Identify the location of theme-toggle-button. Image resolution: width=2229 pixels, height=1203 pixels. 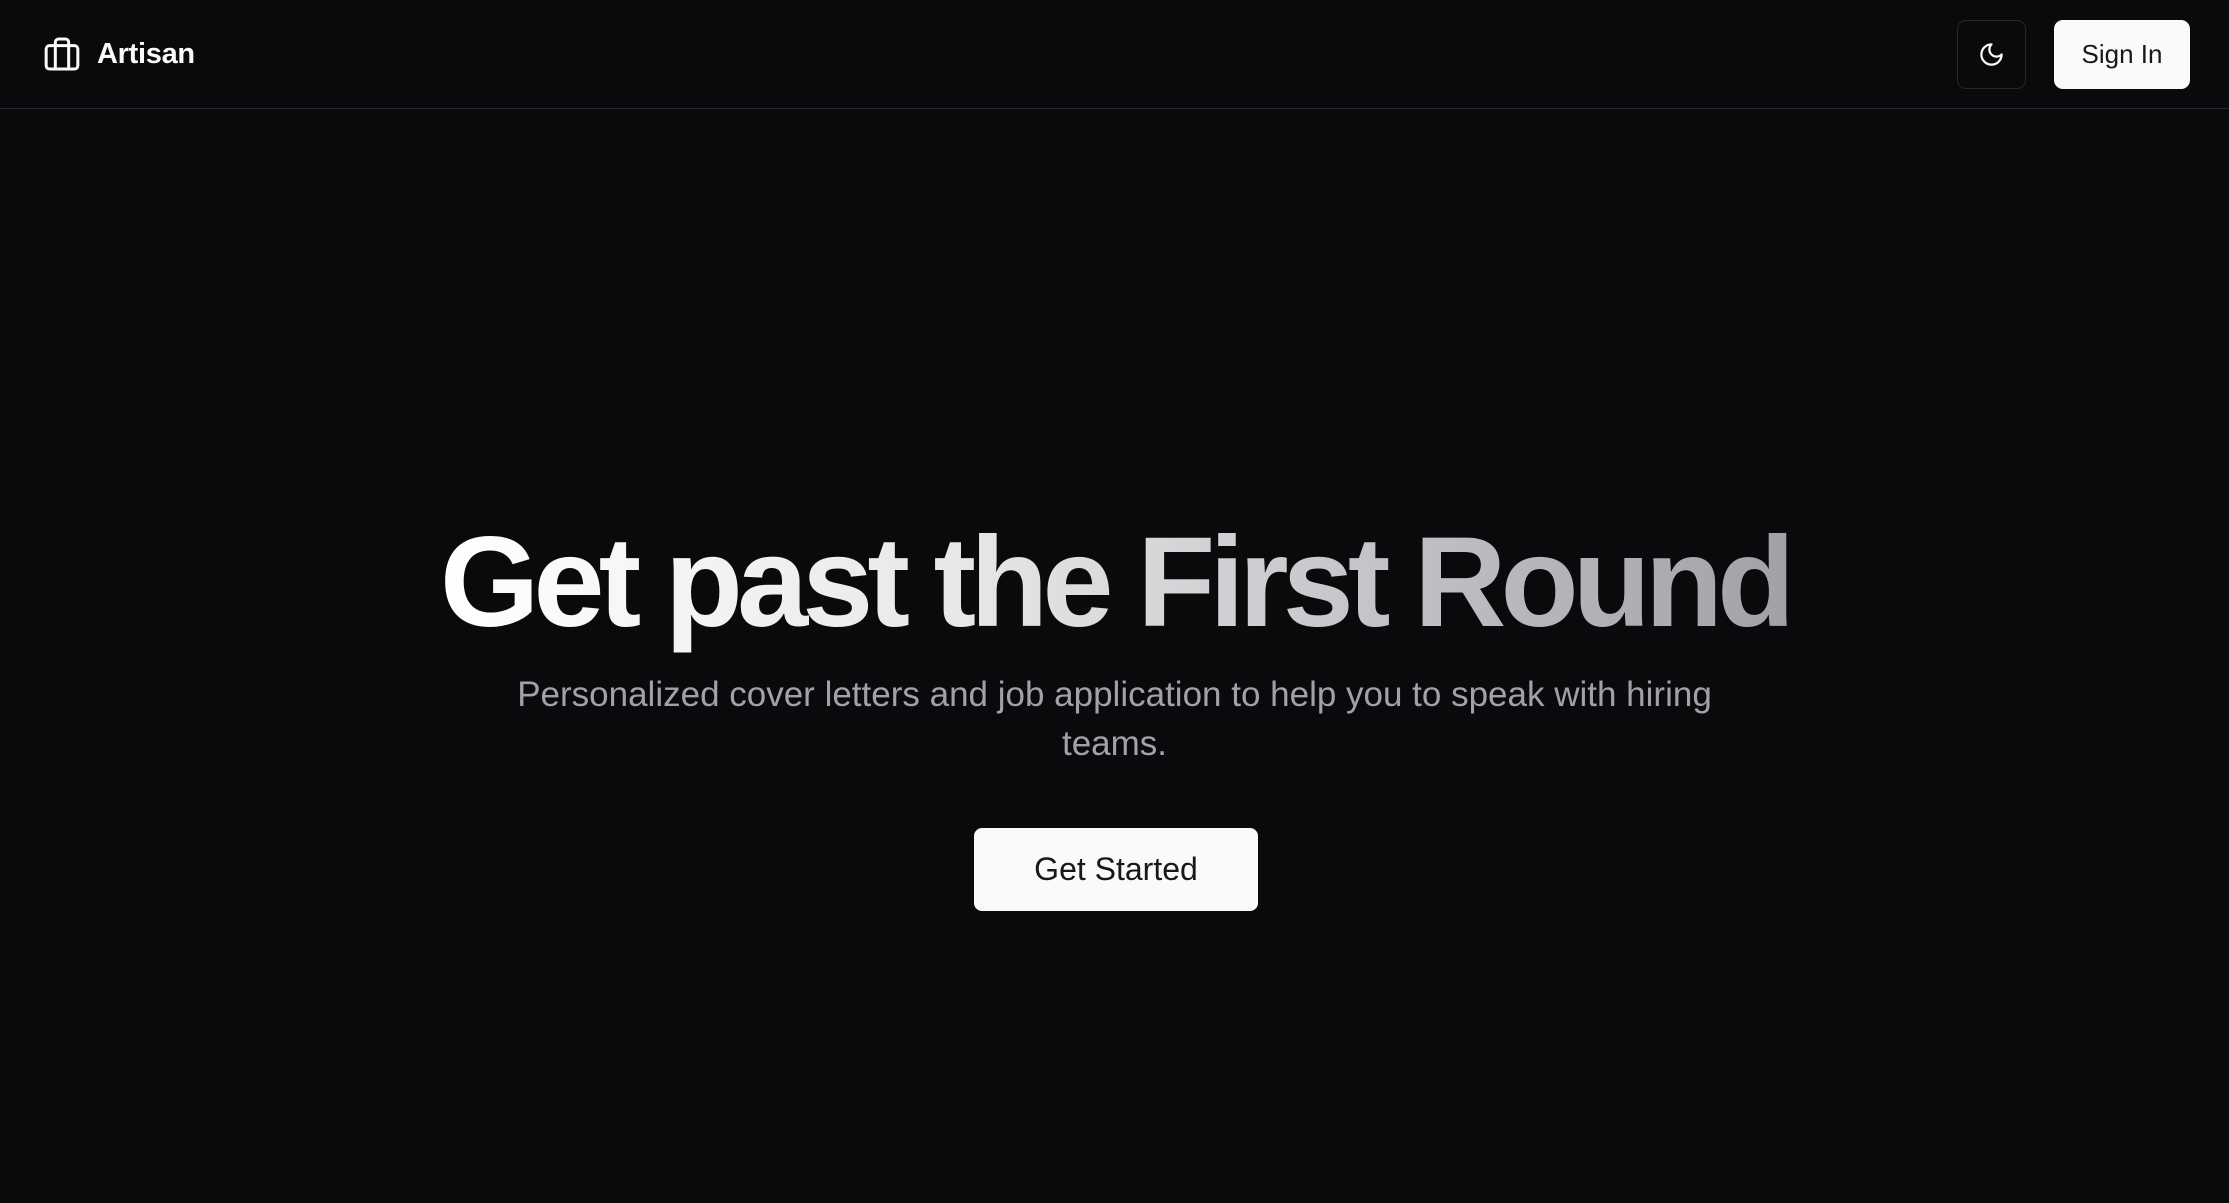
(1991, 54).